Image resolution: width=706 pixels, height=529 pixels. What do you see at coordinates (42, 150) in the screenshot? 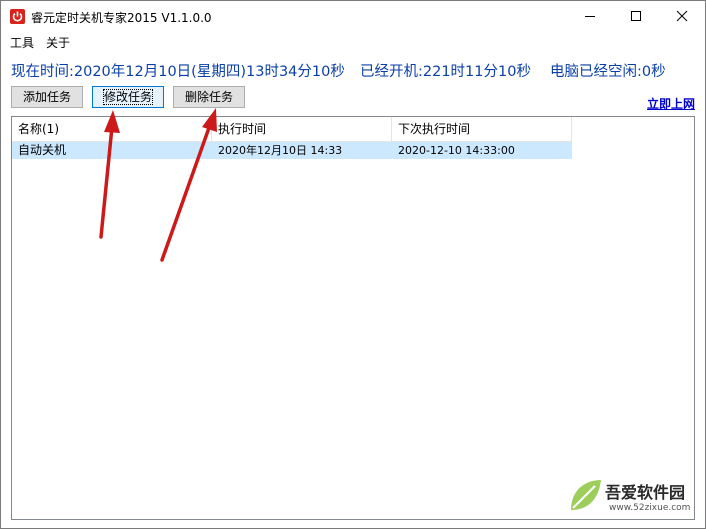
I see `row-name: 自动关机` at bounding box center [42, 150].